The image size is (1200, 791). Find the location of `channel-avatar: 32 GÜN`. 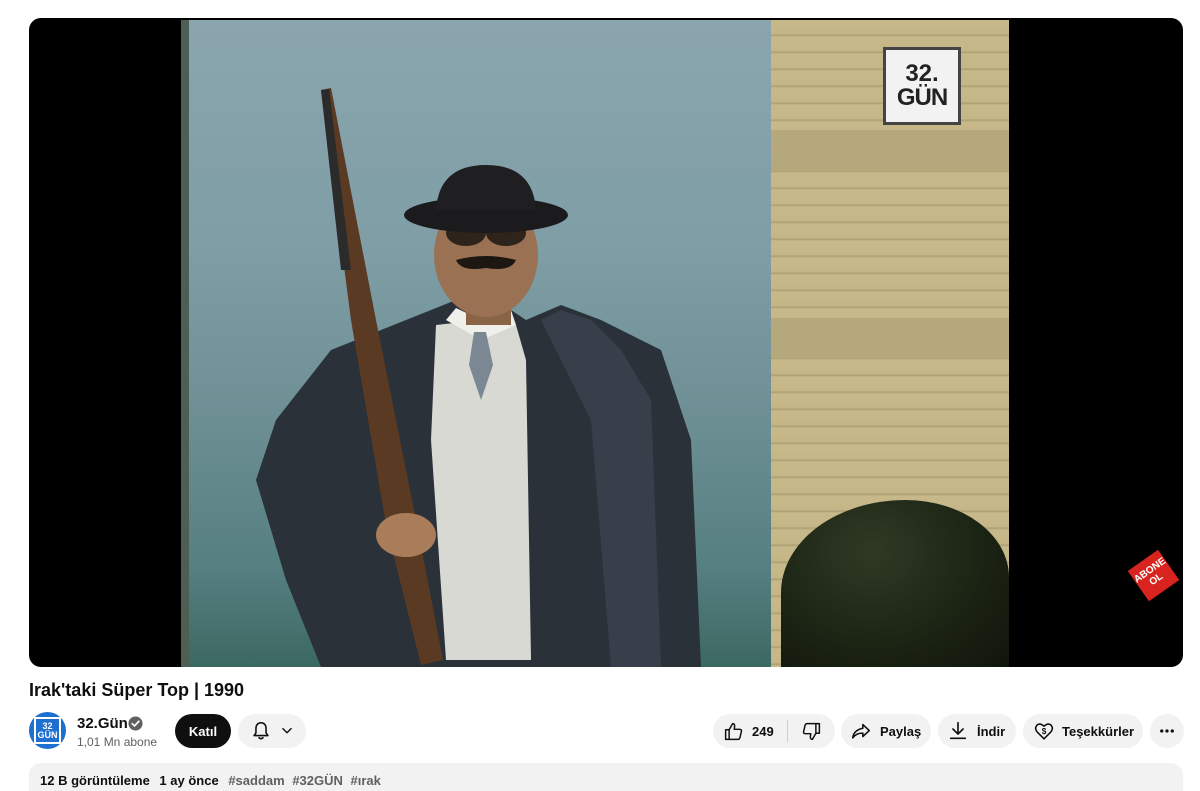

channel-avatar: 32 GÜN is located at coordinates (47, 730).